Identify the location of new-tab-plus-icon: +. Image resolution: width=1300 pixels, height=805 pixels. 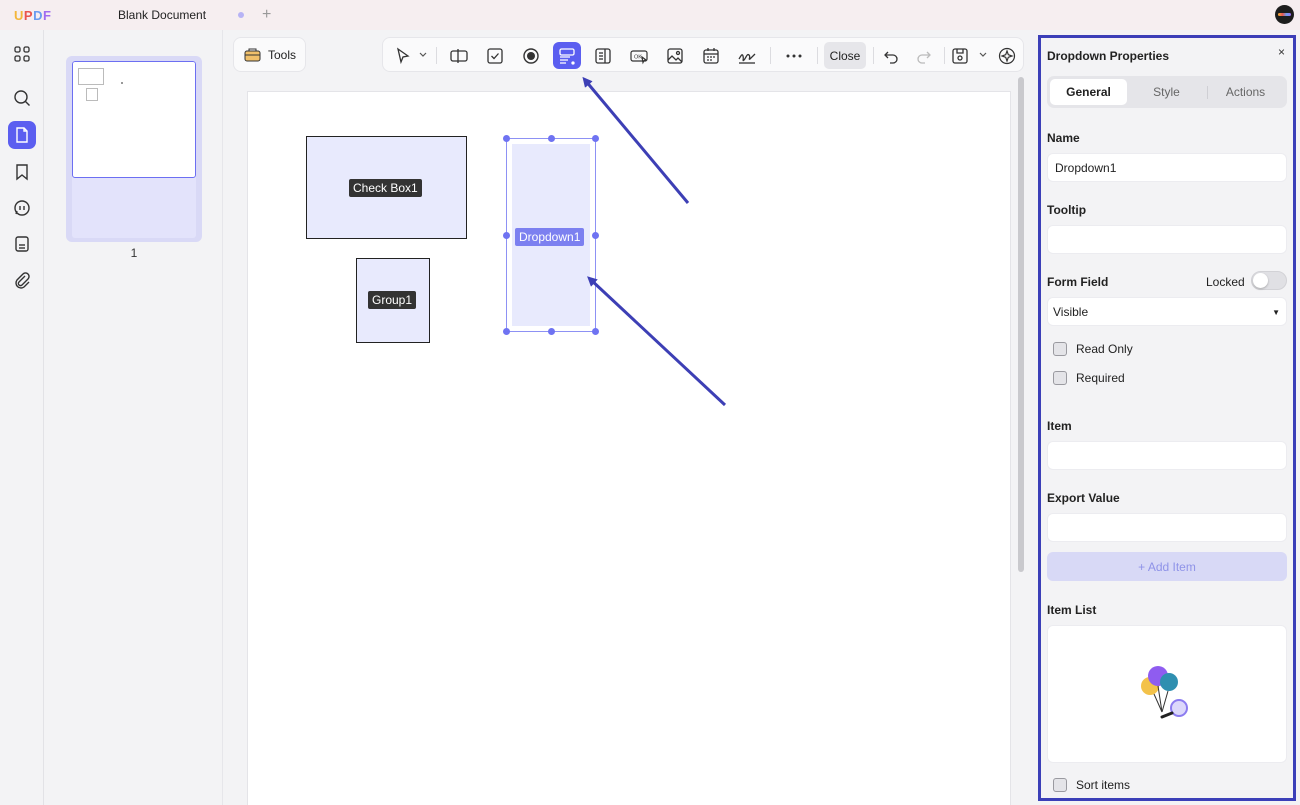
(266, 15).